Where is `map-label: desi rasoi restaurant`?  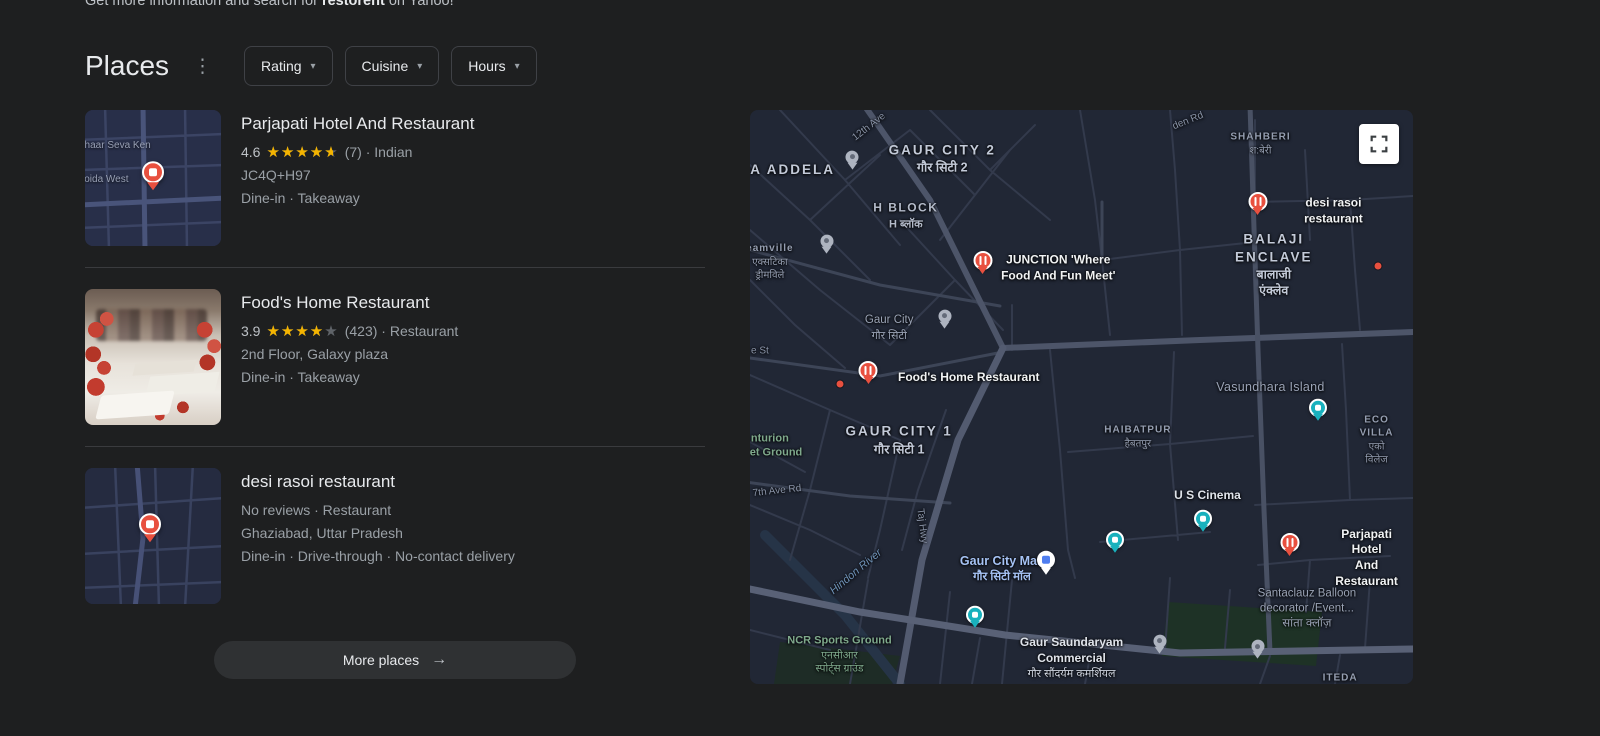 map-label: desi rasoi restaurant is located at coordinates (1333, 210).